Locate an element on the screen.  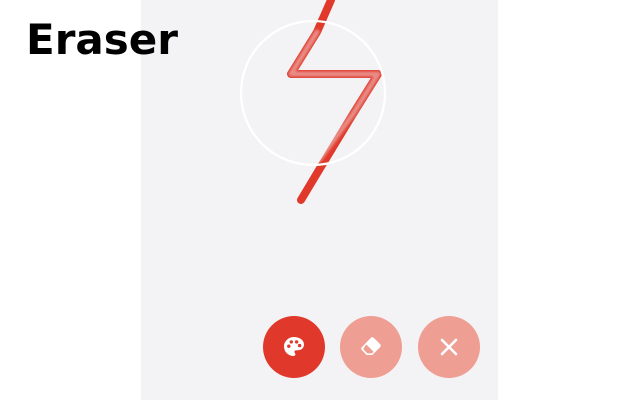
toolbar is located at coordinates (372, 348).